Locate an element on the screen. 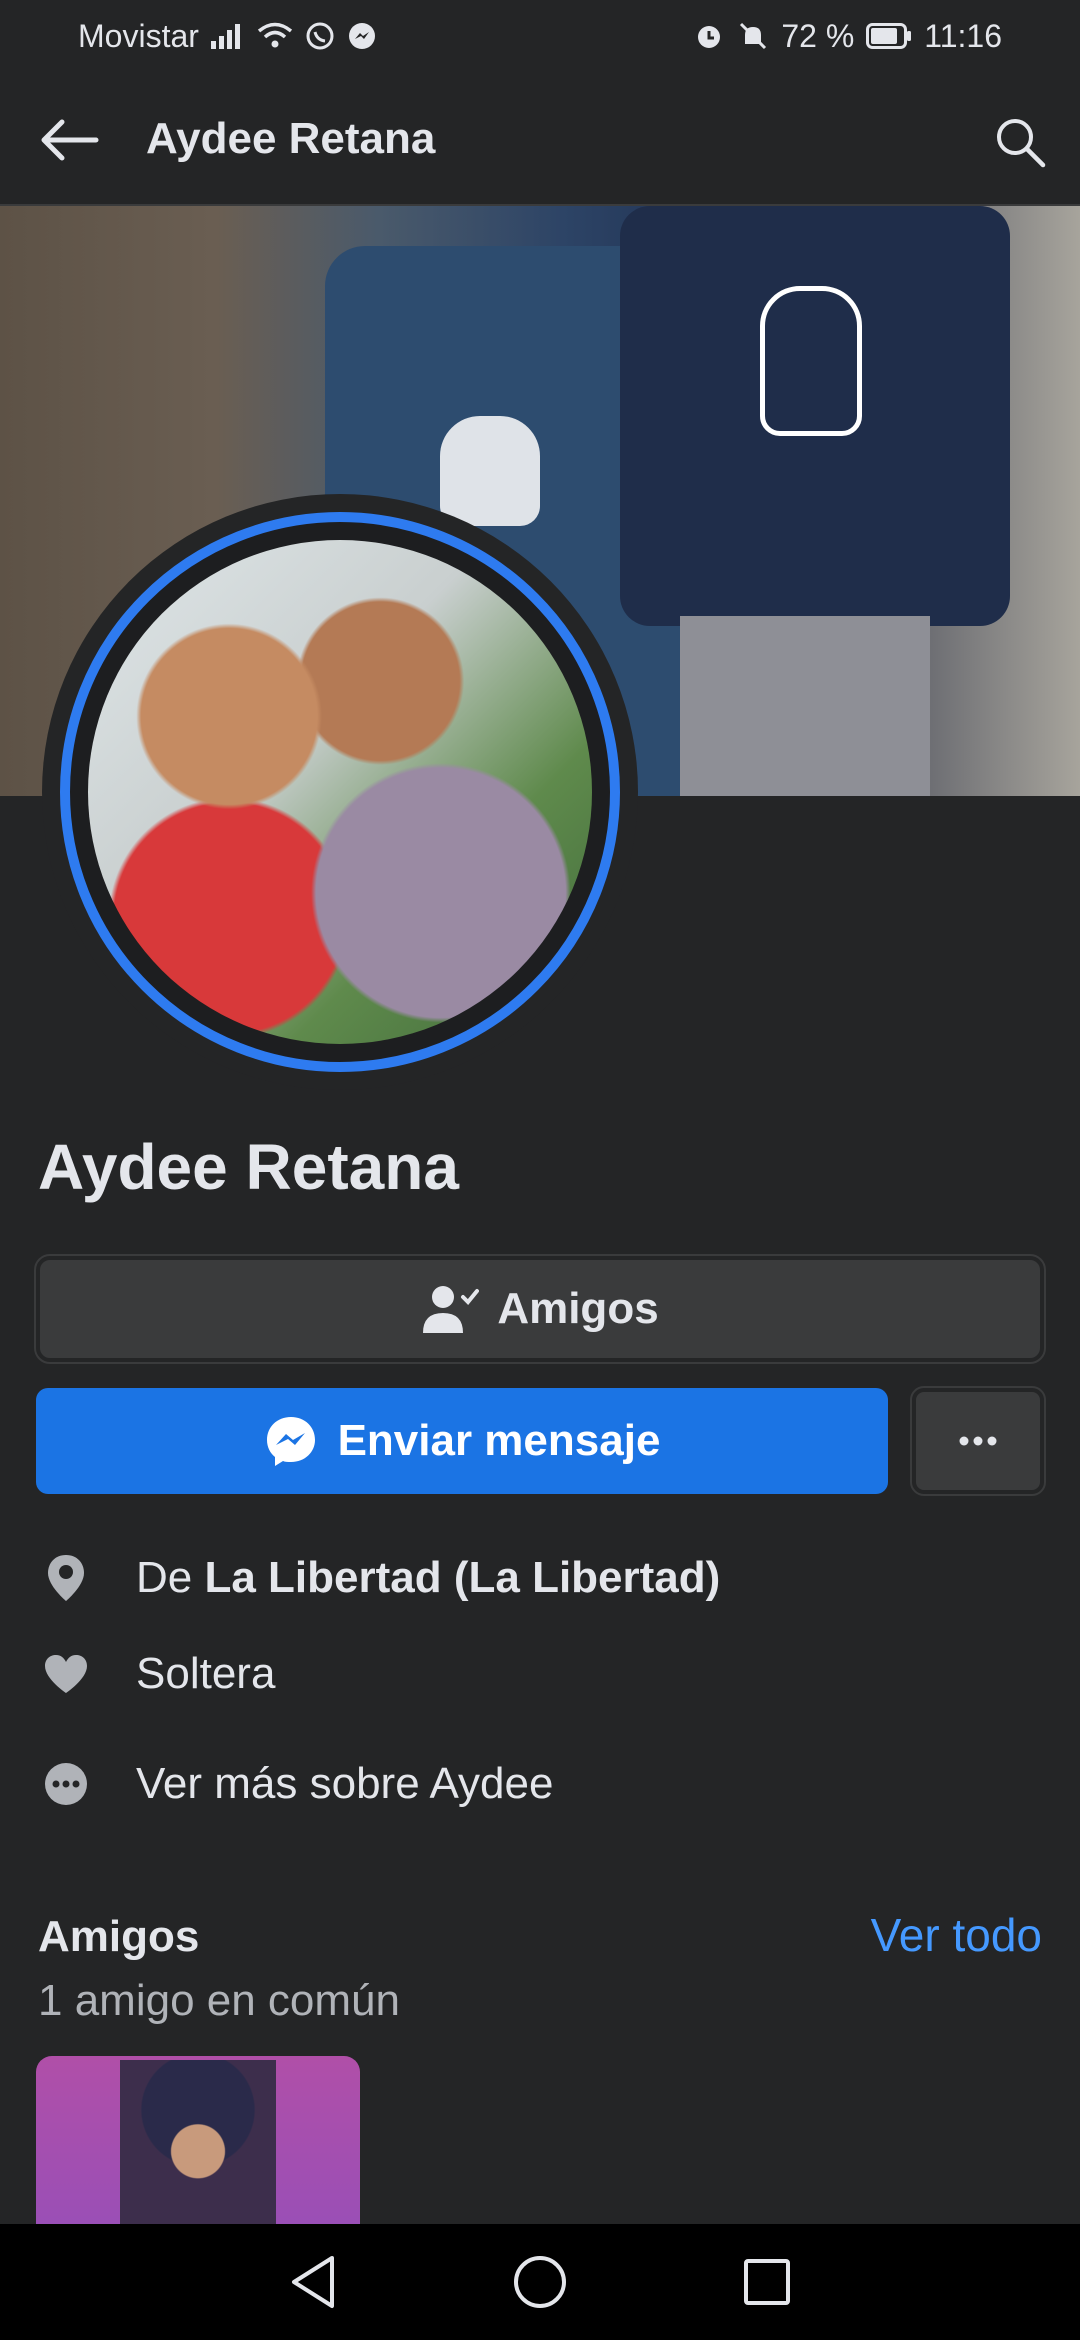  send-message-button: Enviar mensaje is located at coordinates (462, 1441).